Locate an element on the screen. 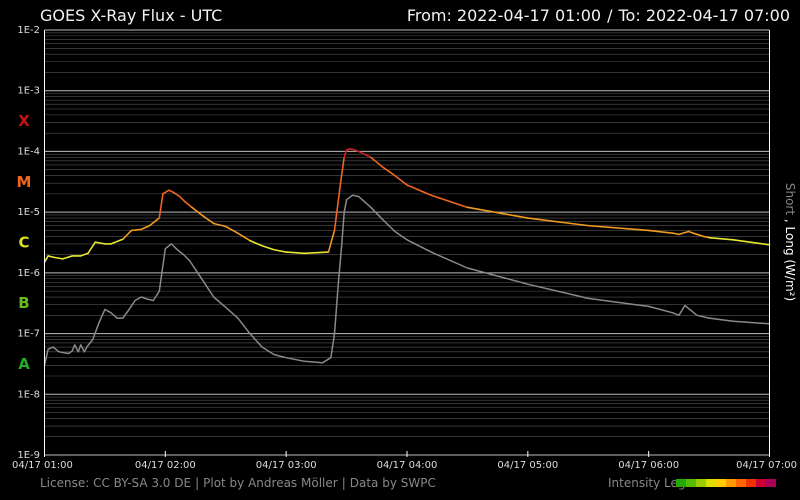  flare-class-c: C is located at coordinates (23, 243).